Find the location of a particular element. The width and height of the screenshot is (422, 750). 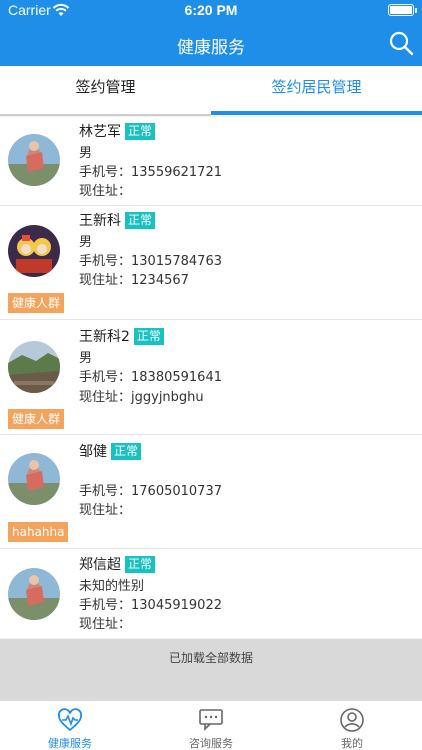

resident-phone: 手机号：13045919022 is located at coordinates (150, 603).